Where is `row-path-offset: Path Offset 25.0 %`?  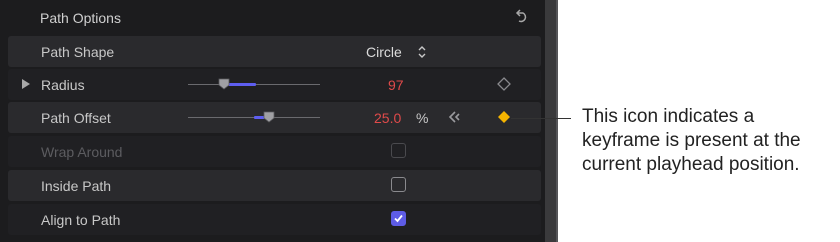 row-path-offset: Path Offset 25.0 % is located at coordinates (274, 117).